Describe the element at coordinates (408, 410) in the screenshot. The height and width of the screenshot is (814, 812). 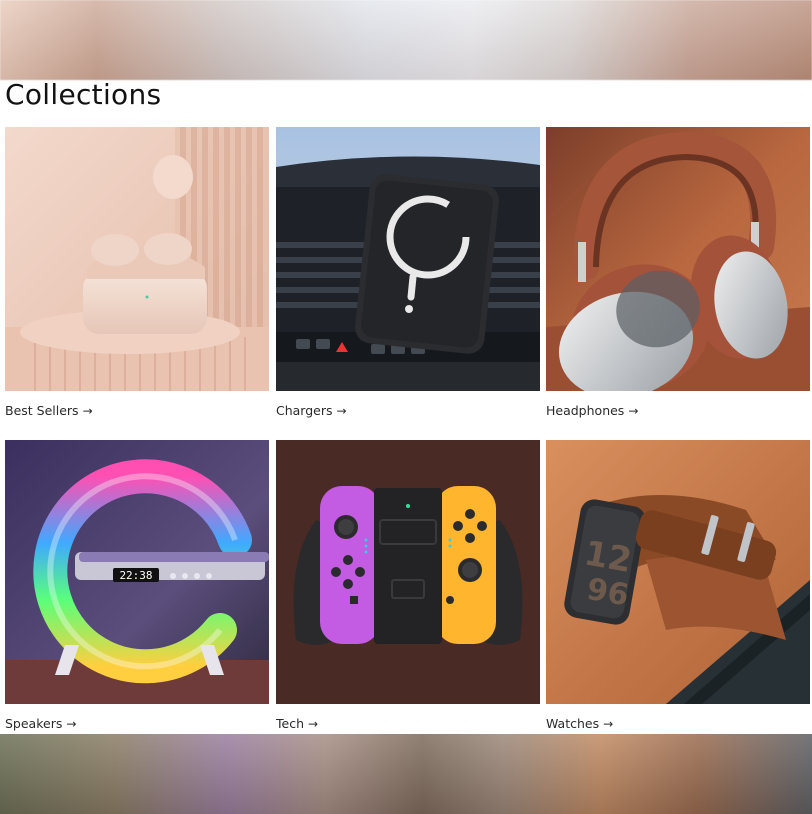
I see `collection-link-chargers: Chargers →` at that location.